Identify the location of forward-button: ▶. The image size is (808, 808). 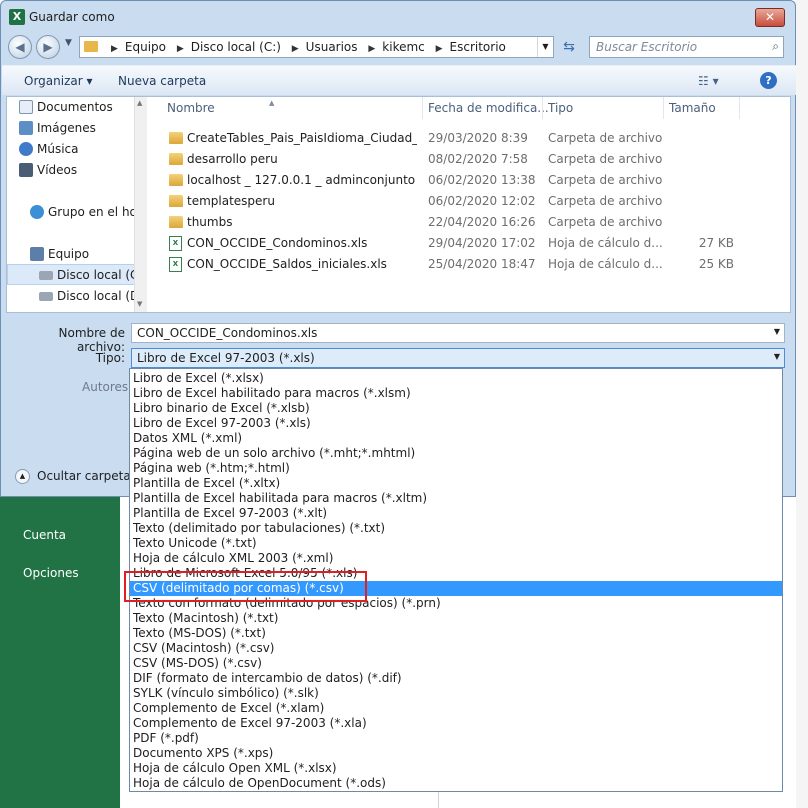
(48, 47).